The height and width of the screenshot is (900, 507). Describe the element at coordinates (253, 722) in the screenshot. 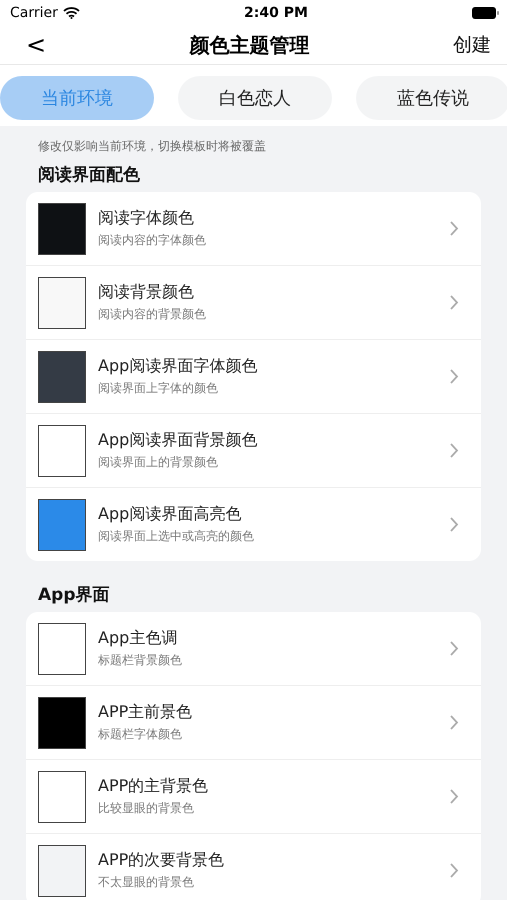

I see `color-setting-row: APP主前景色 标题栏字体颜色` at that location.